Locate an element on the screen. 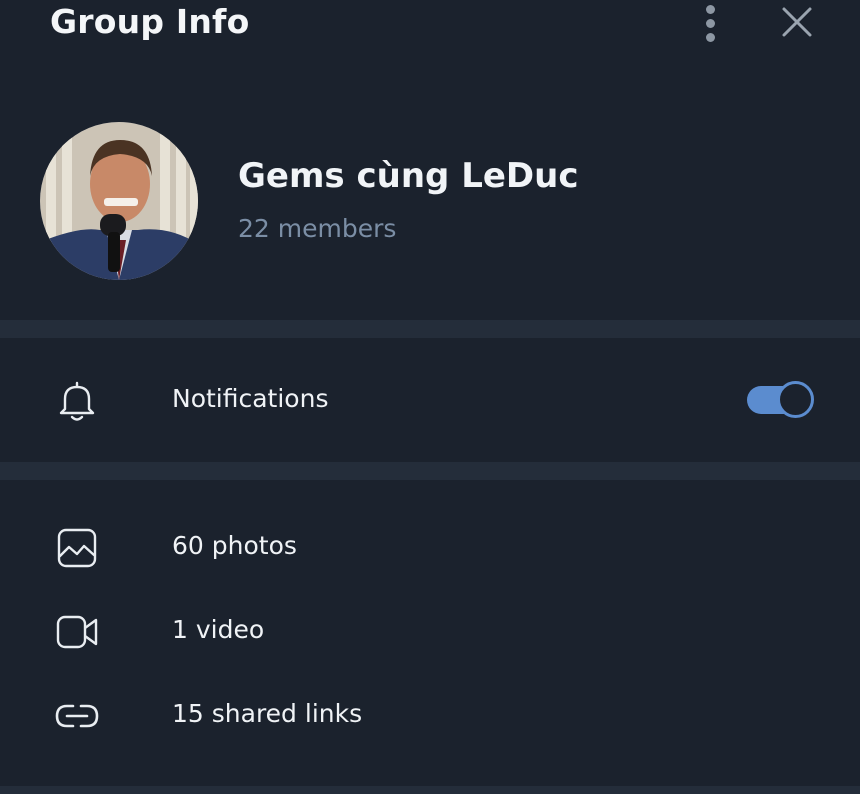  notifications-toggle is located at coordinates (781, 400).